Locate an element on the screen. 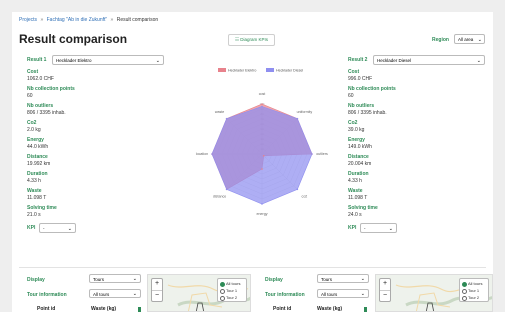 The image size is (505, 312). metric-value: 806 / 3395 inhab. is located at coordinates (46, 113).